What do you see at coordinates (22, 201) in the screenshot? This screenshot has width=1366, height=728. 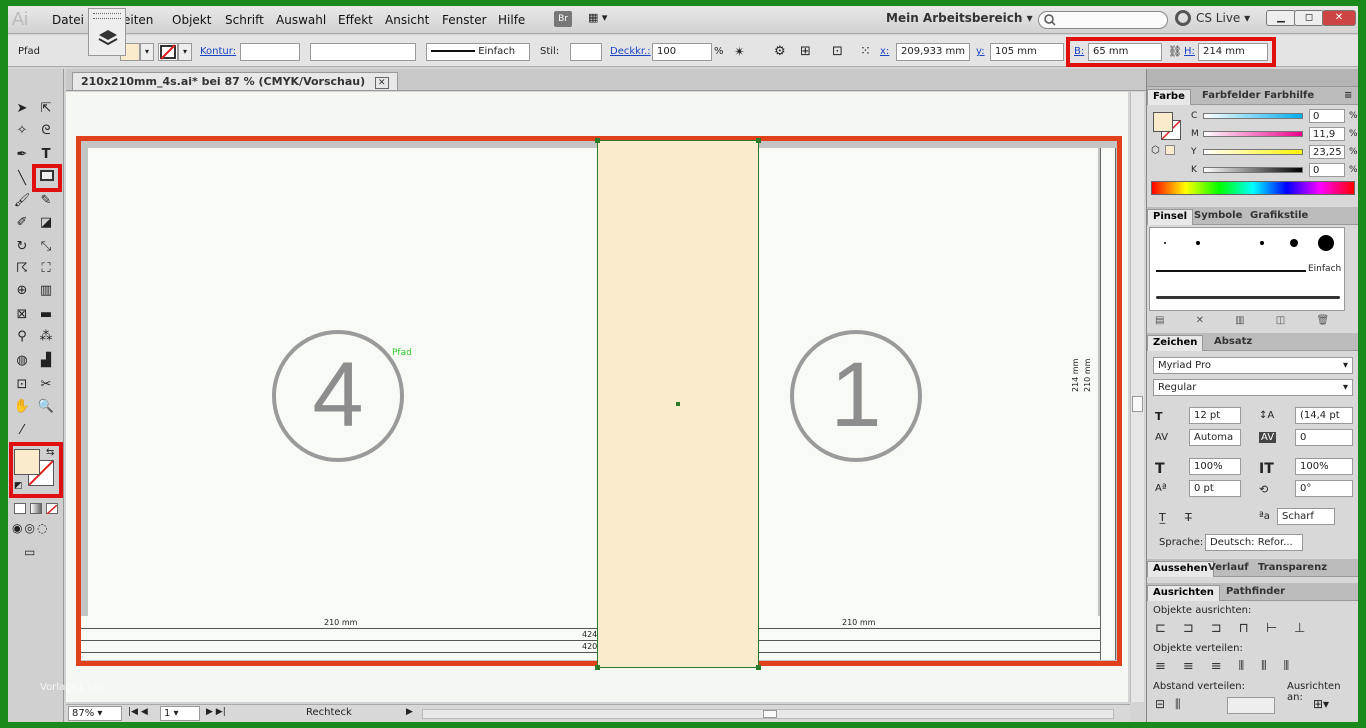 I see `paintbrush-icon: 🖌` at bounding box center [22, 201].